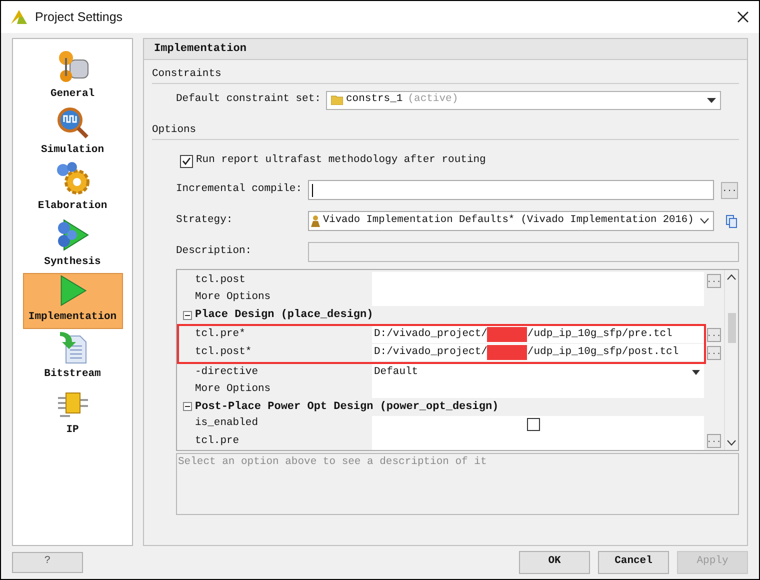  I want to click on cancel-button: Cancel, so click(633, 562).